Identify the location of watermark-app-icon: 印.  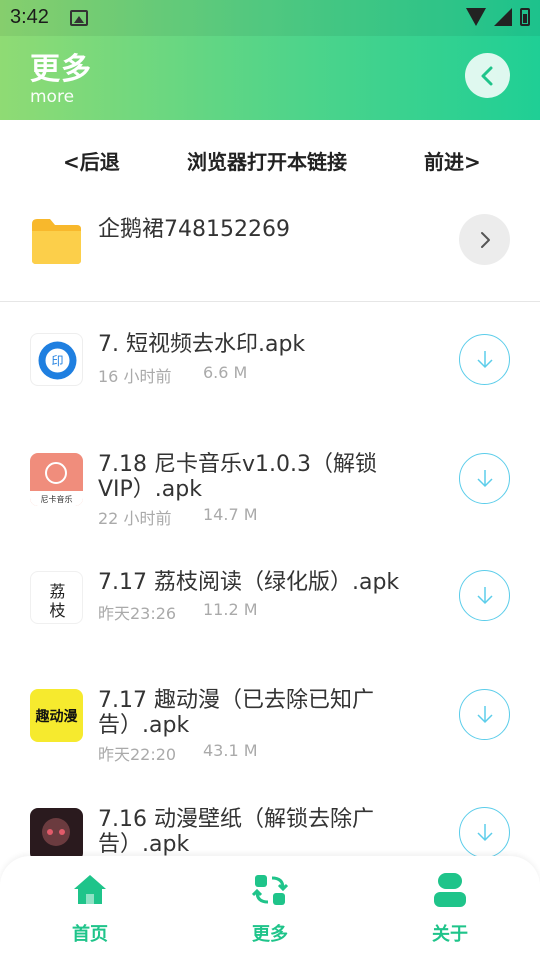
(56, 359).